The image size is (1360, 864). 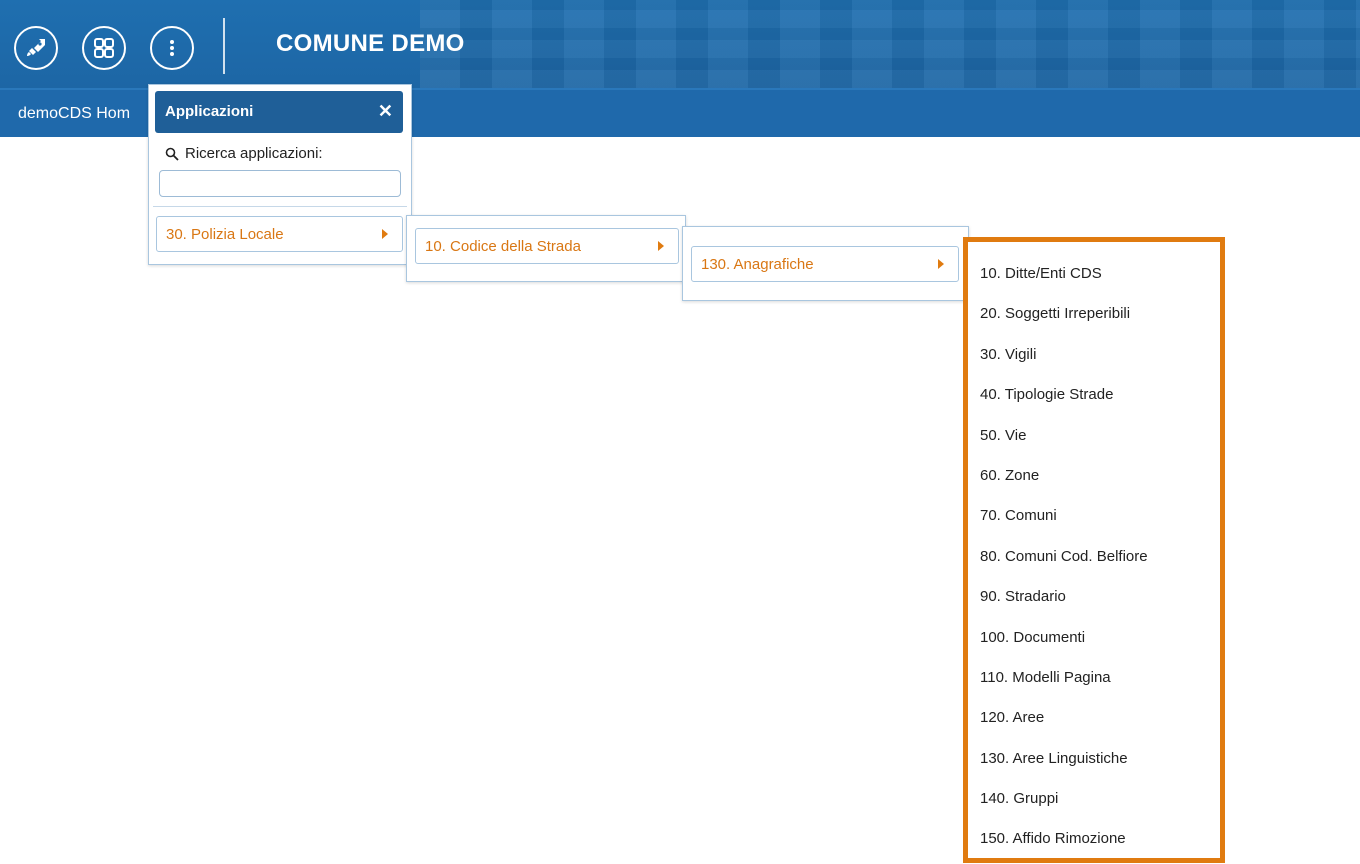 I want to click on menu-item-anagrafiche: 130. Anagrafiche, so click(x=825, y=264).